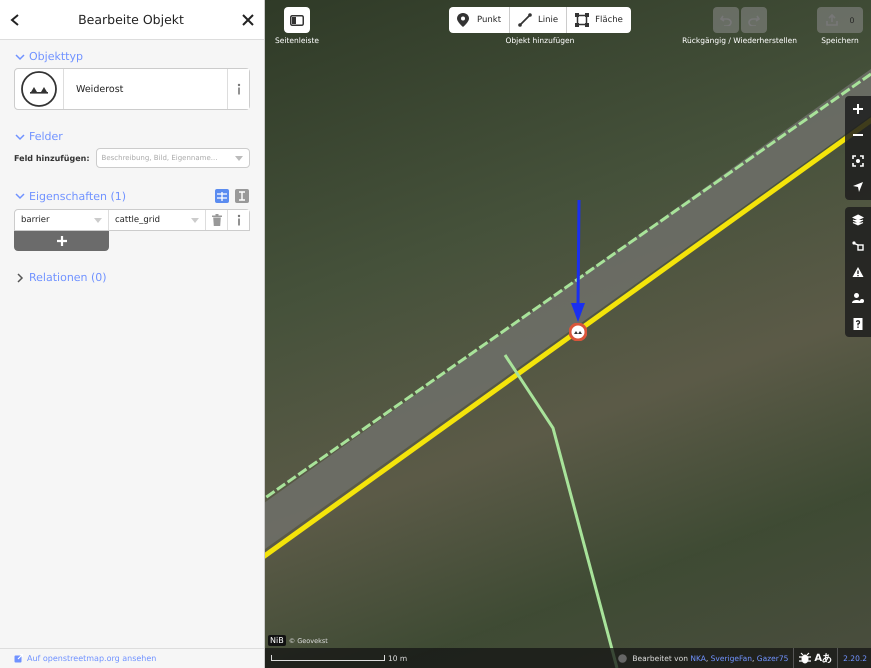  I want to click on location-arrow-icon, so click(858, 187).